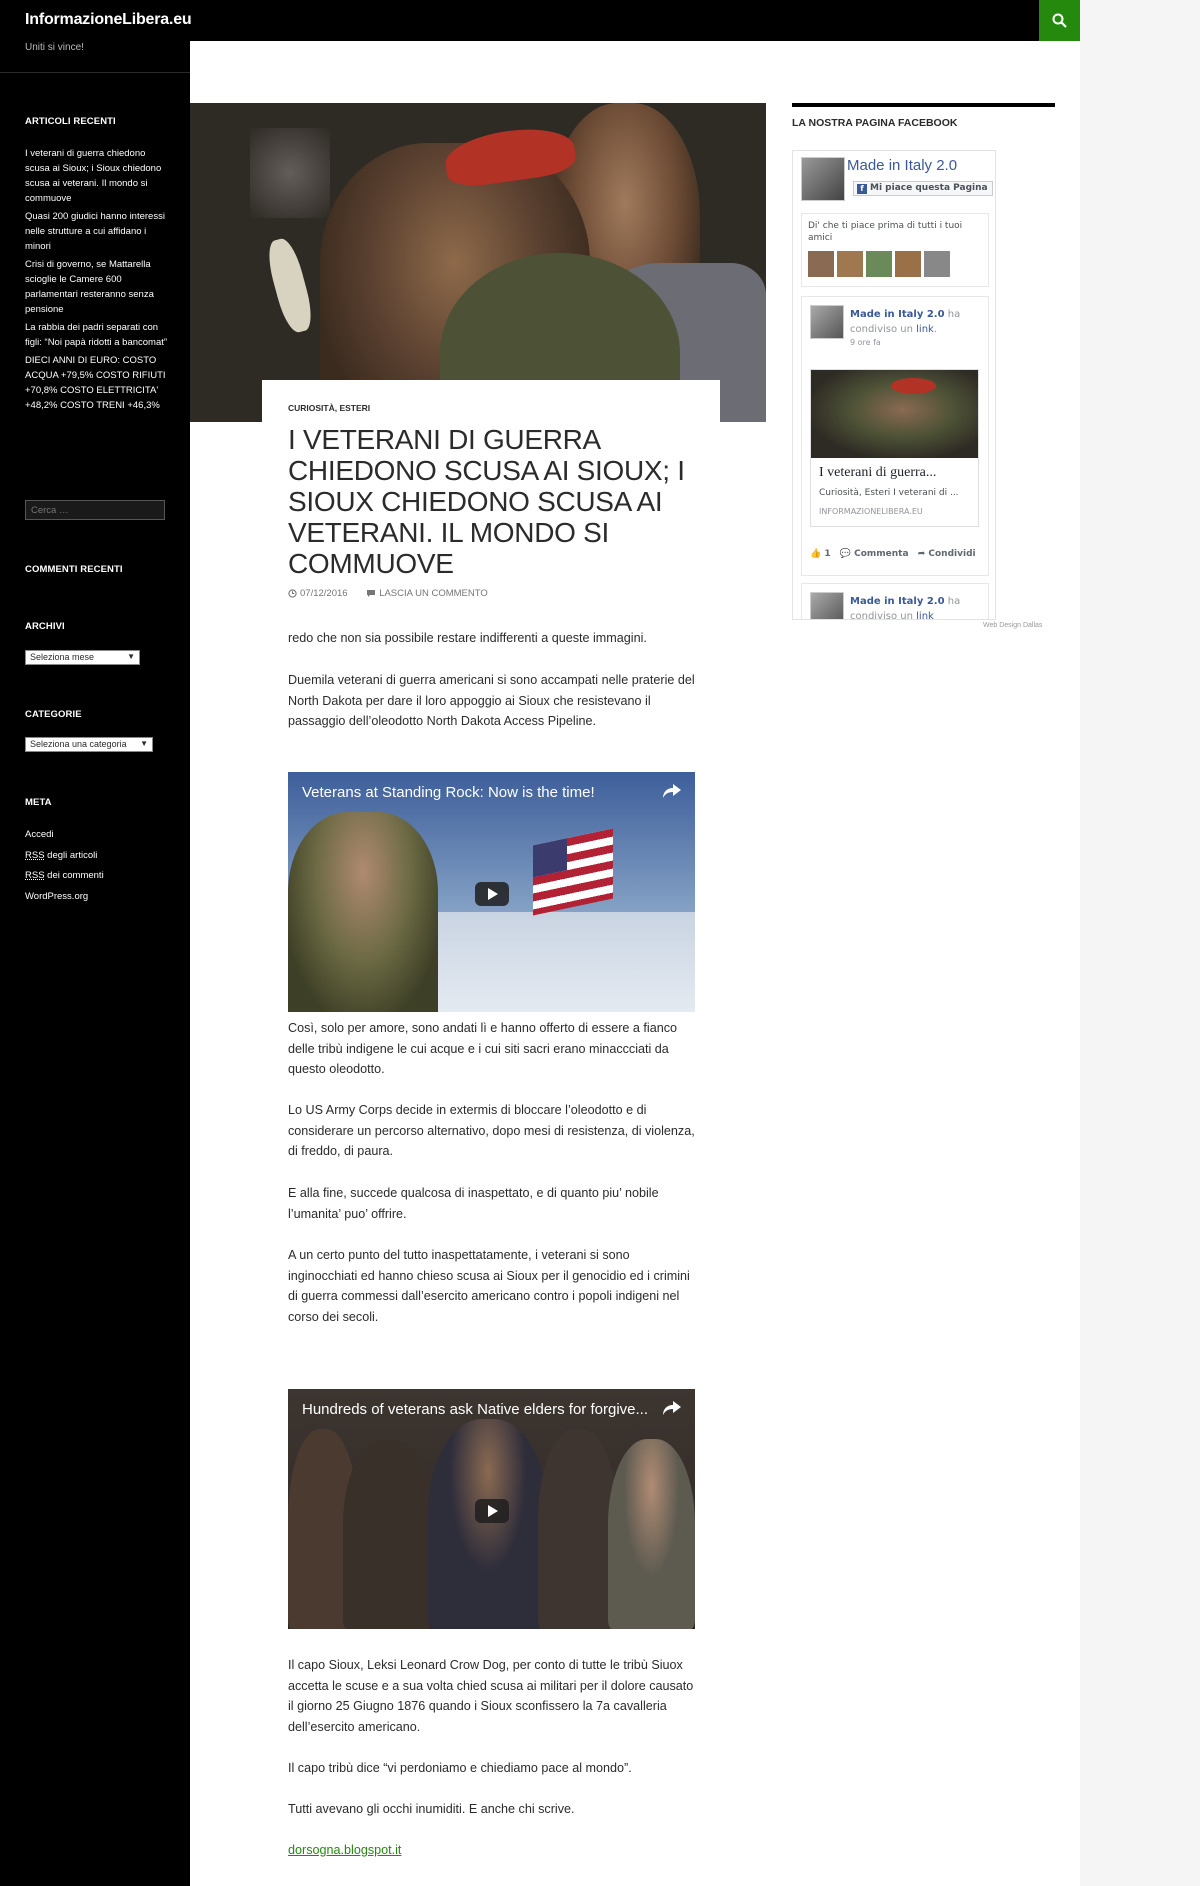 This screenshot has width=1200, height=1886. What do you see at coordinates (827, 554) in the screenshot?
I see `likes-count: 1` at bounding box center [827, 554].